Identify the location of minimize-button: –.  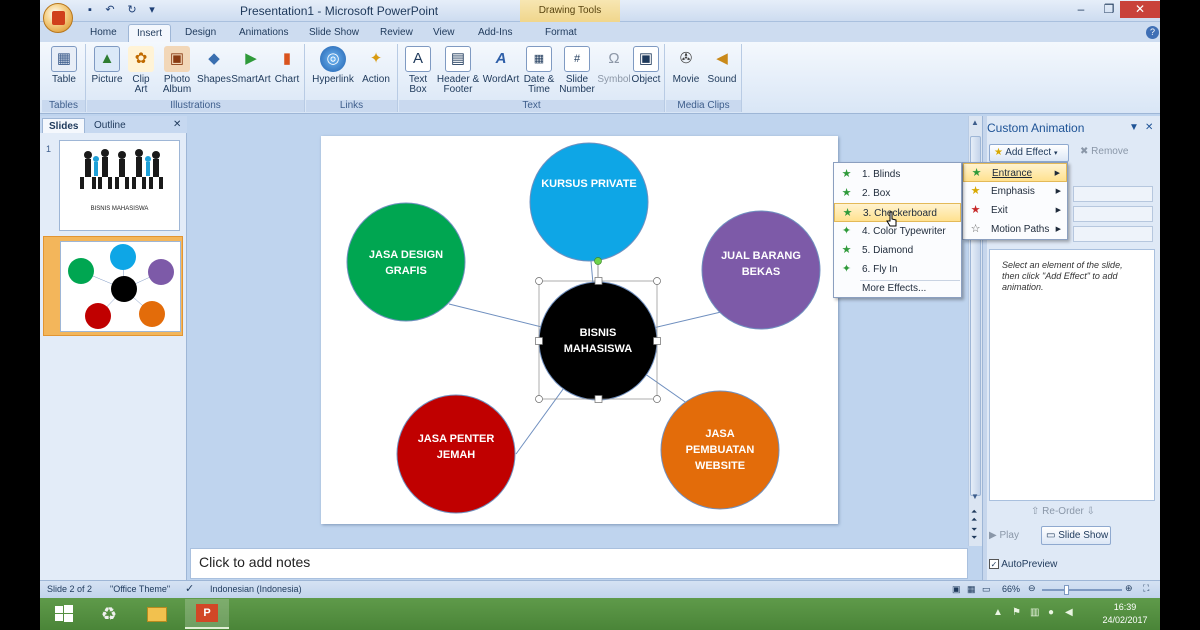
(1081, 9).